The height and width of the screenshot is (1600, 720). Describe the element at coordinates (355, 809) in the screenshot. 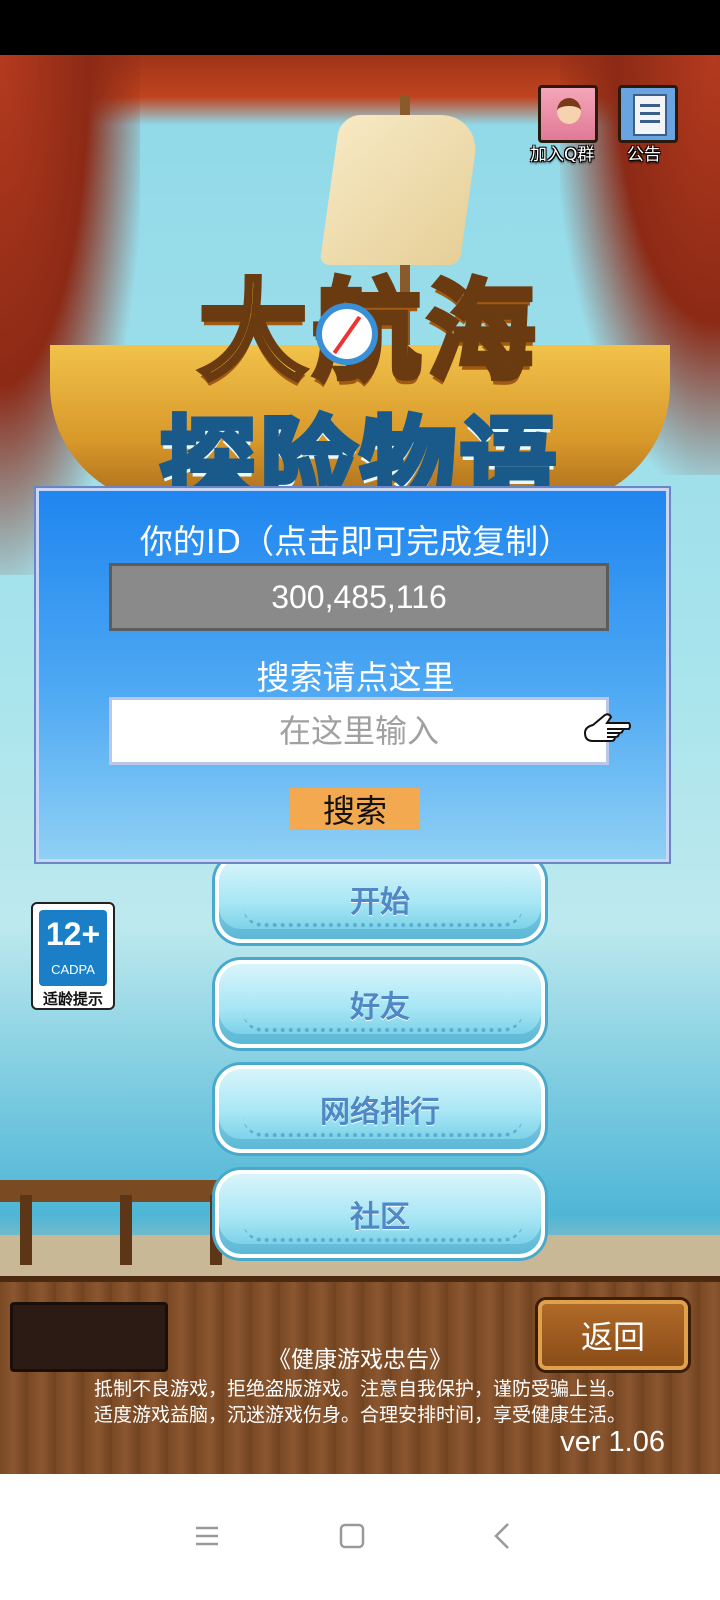

I see `search-button: 搜索` at that location.